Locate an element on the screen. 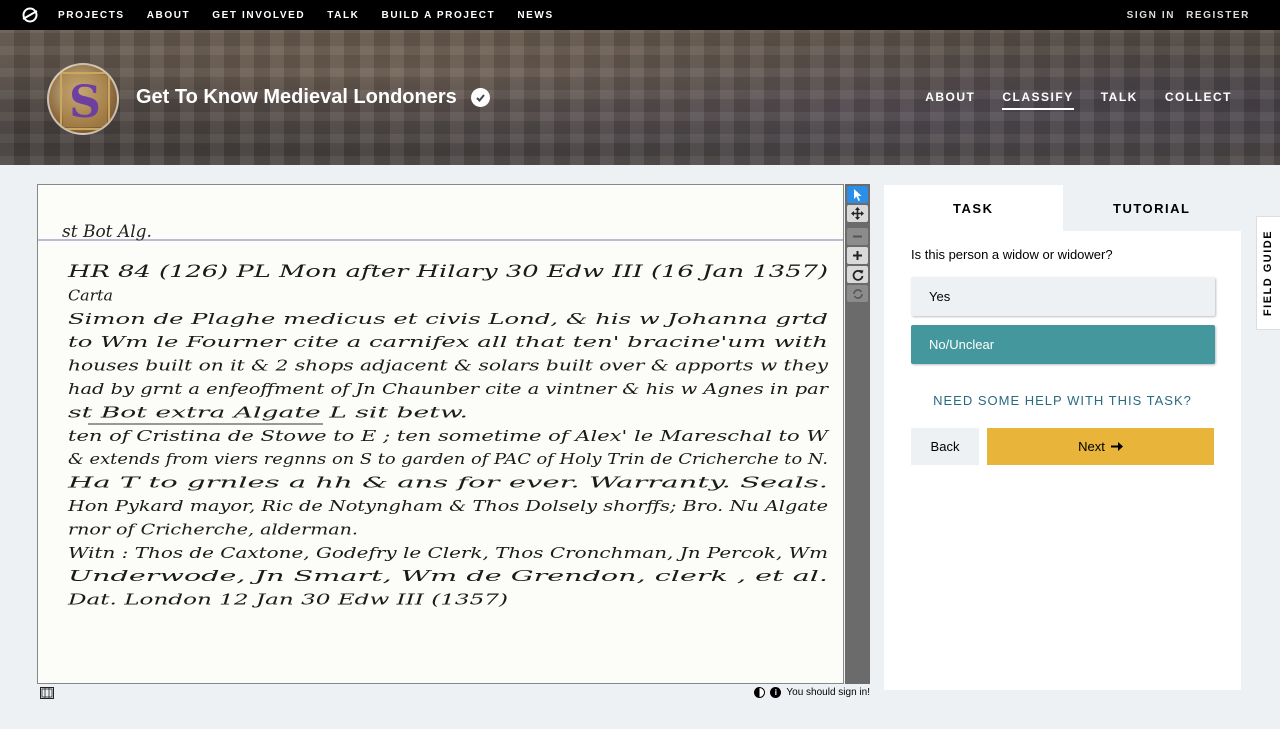 This screenshot has height=729, width=1280. project-title-text: Get To Know Medieval Londoners is located at coordinates (296, 97).